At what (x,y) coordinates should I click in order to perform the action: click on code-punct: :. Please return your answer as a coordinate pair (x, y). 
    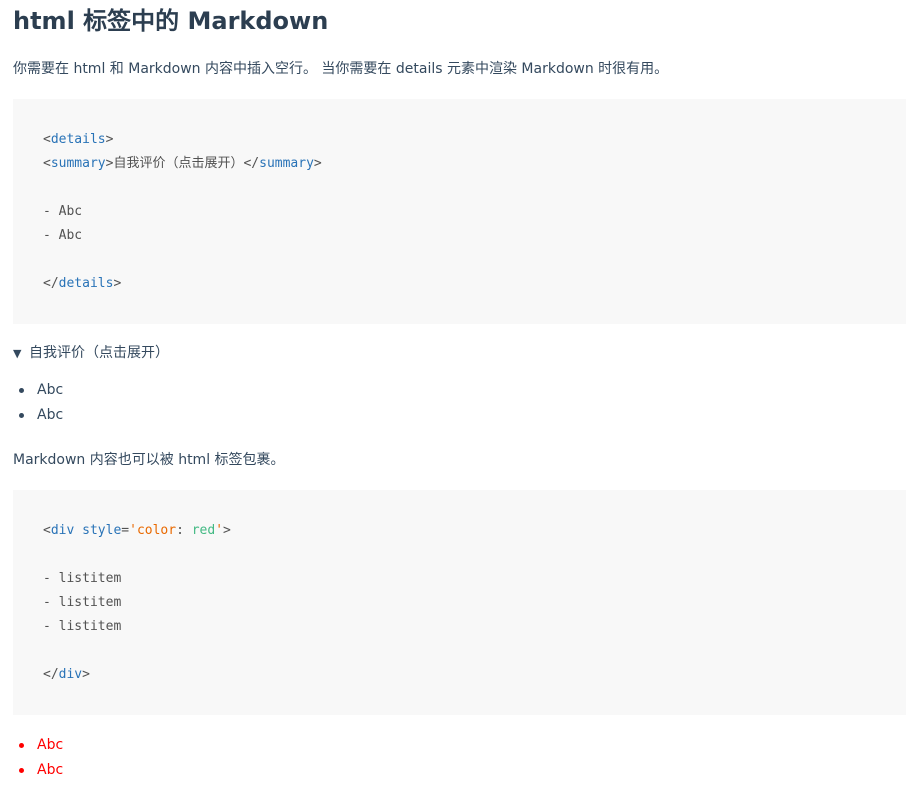
    Looking at the image, I should click on (184, 530).